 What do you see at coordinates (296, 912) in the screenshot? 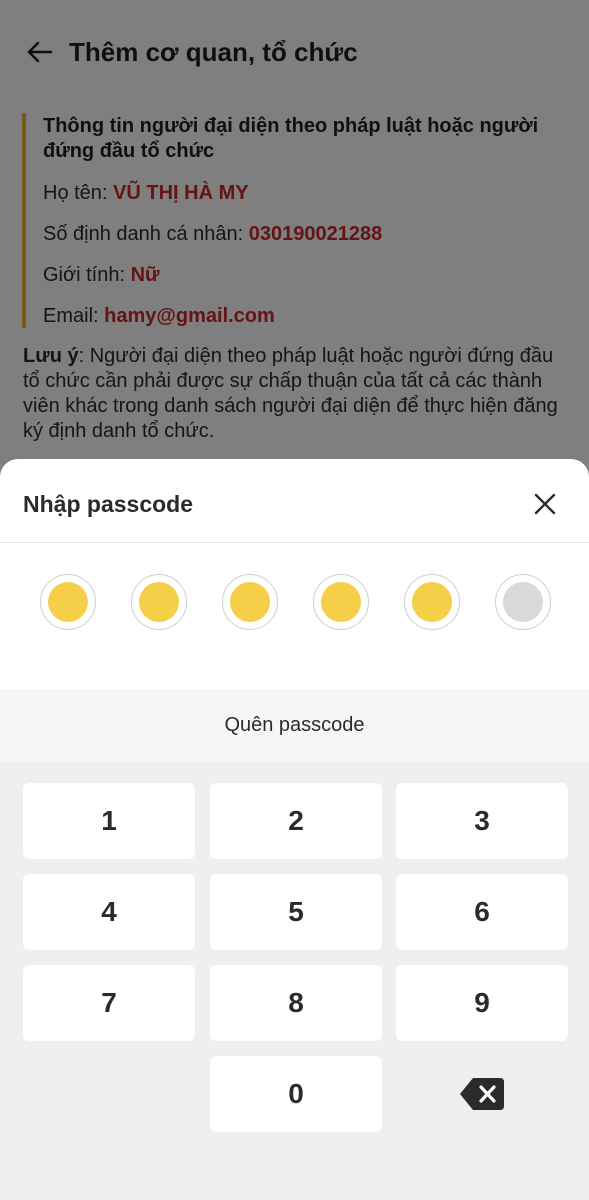
I see `key-5: 5` at bounding box center [296, 912].